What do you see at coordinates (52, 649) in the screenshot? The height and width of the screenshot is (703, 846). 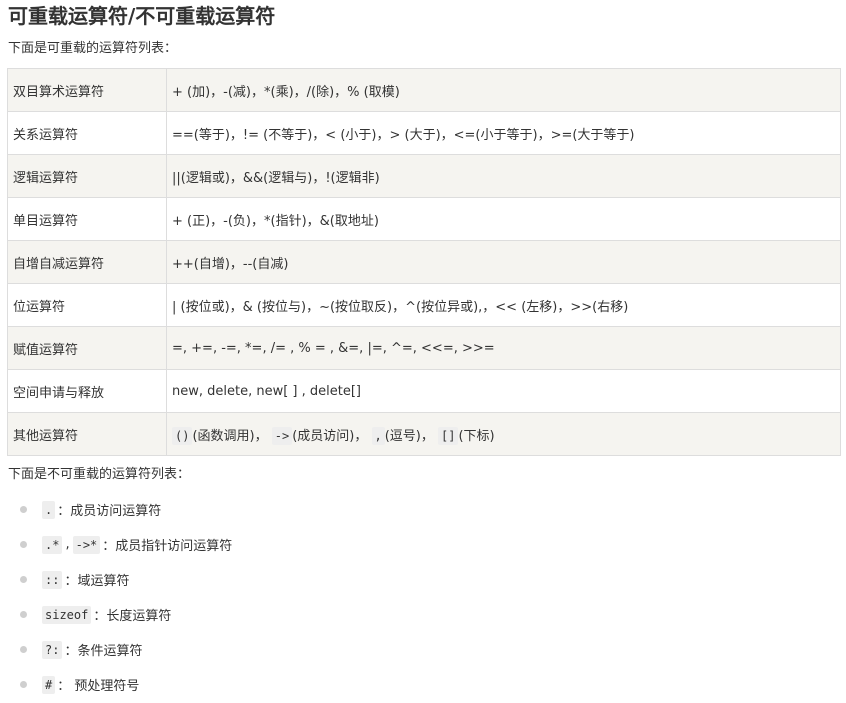 I see `inline-code: ?:` at bounding box center [52, 649].